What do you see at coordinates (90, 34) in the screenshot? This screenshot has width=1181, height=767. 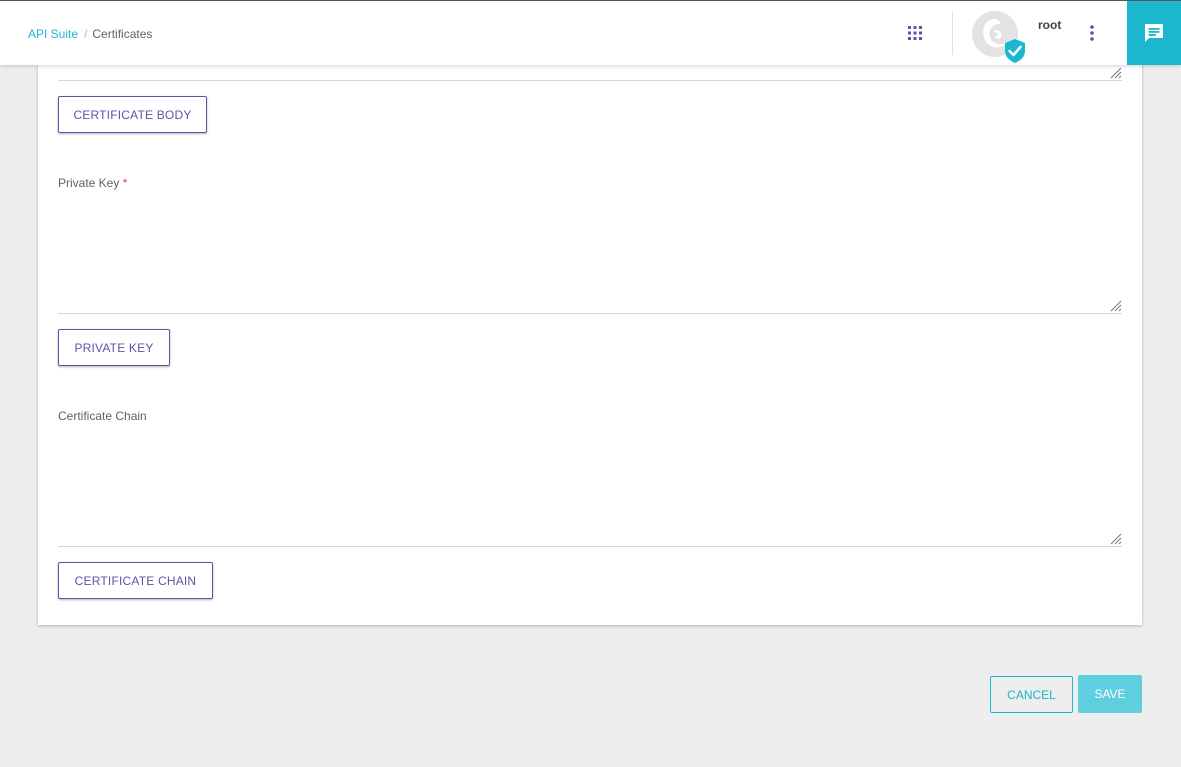 I see `breadcrumb: API Suite / Certificates` at bounding box center [90, 34].